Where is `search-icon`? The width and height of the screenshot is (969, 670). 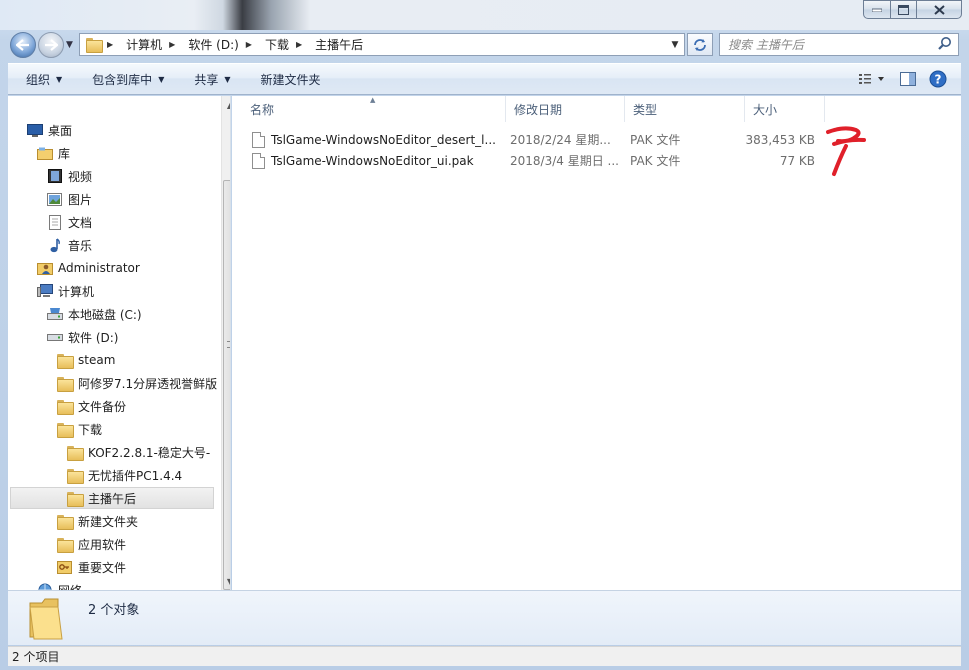 search-icon is located at coordinates (945, 44).